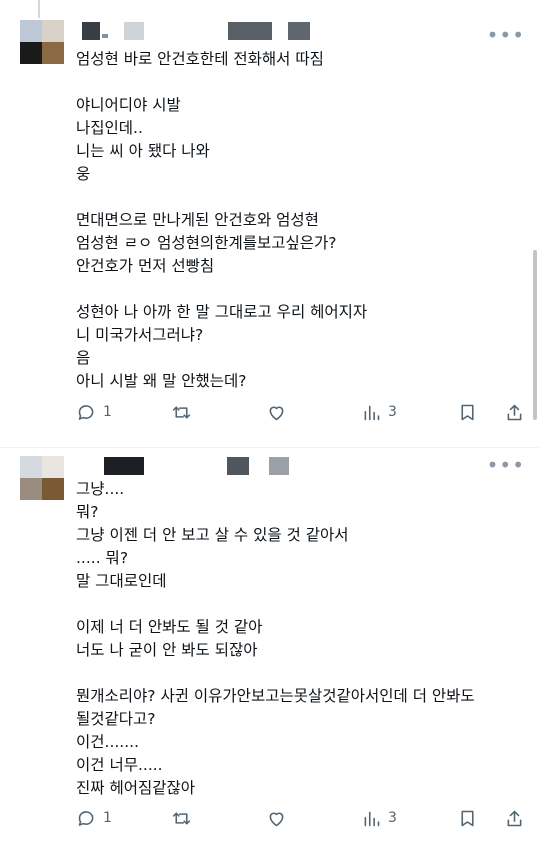  Describe the element at coordinates (83, 174) in the screenshot. I see `post-line: 웅` at that location.